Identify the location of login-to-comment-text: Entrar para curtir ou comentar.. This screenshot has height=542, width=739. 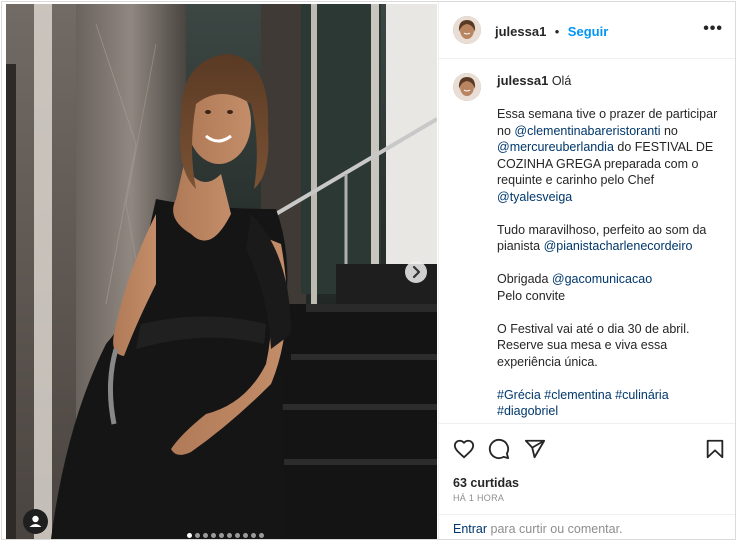
(538, 529).